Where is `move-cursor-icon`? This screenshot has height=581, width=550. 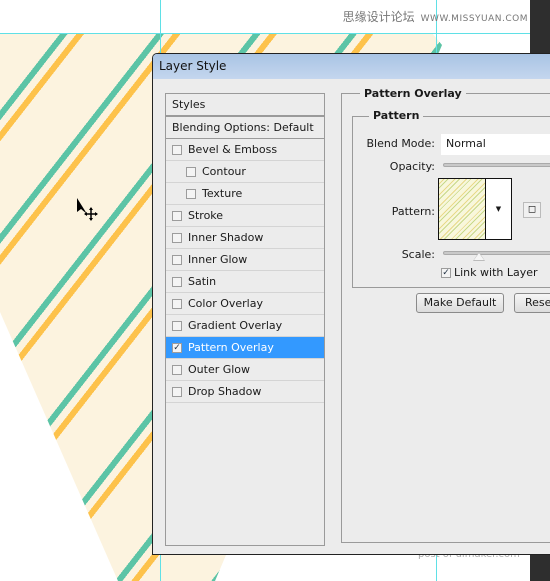
move-cursor-icon is located at coordinates (87, 209).